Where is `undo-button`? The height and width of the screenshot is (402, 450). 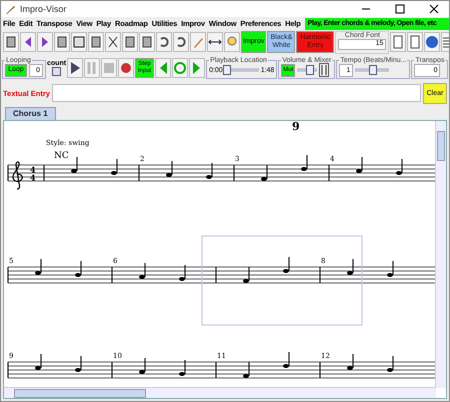
undo-button is located at coordinates (181, 42).